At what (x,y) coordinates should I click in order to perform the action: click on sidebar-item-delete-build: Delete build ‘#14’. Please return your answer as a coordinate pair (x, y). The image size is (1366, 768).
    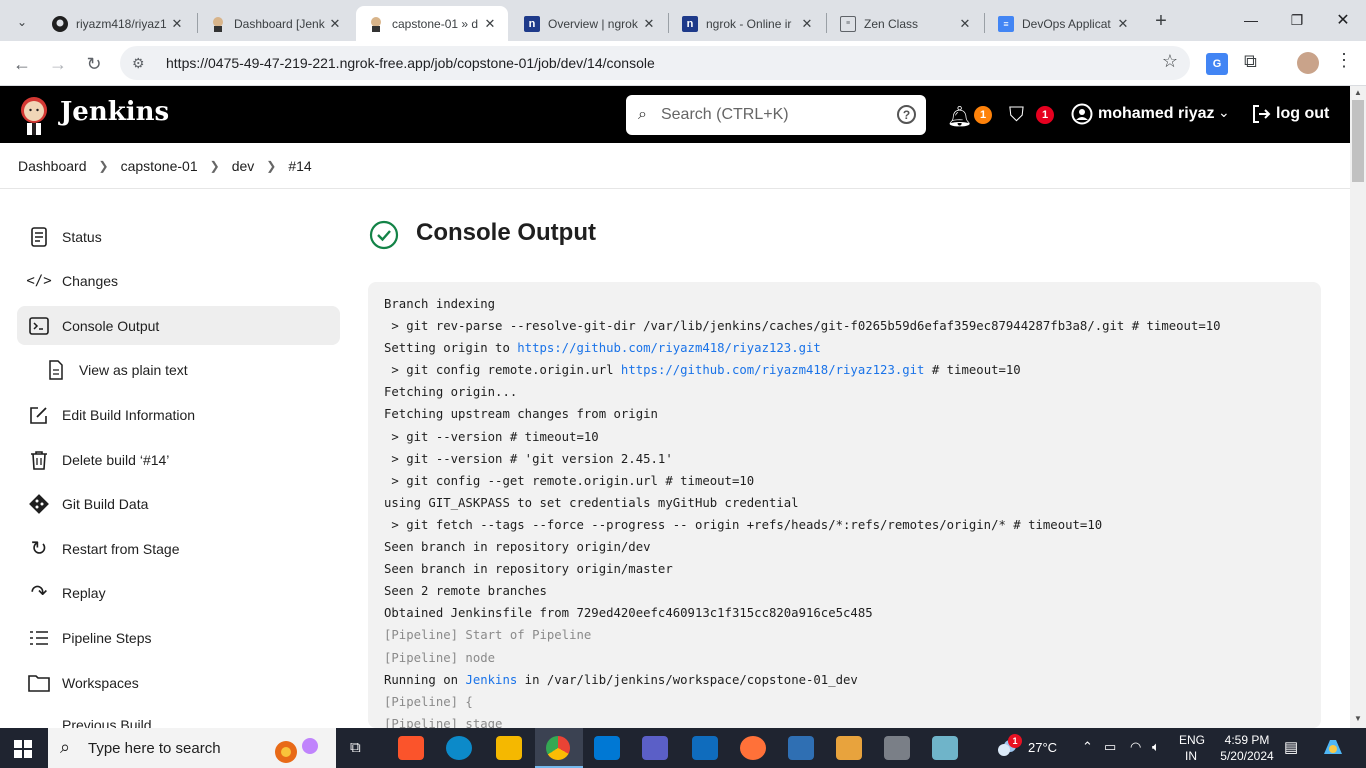
    Looking at the image, I should click on (178, 459).